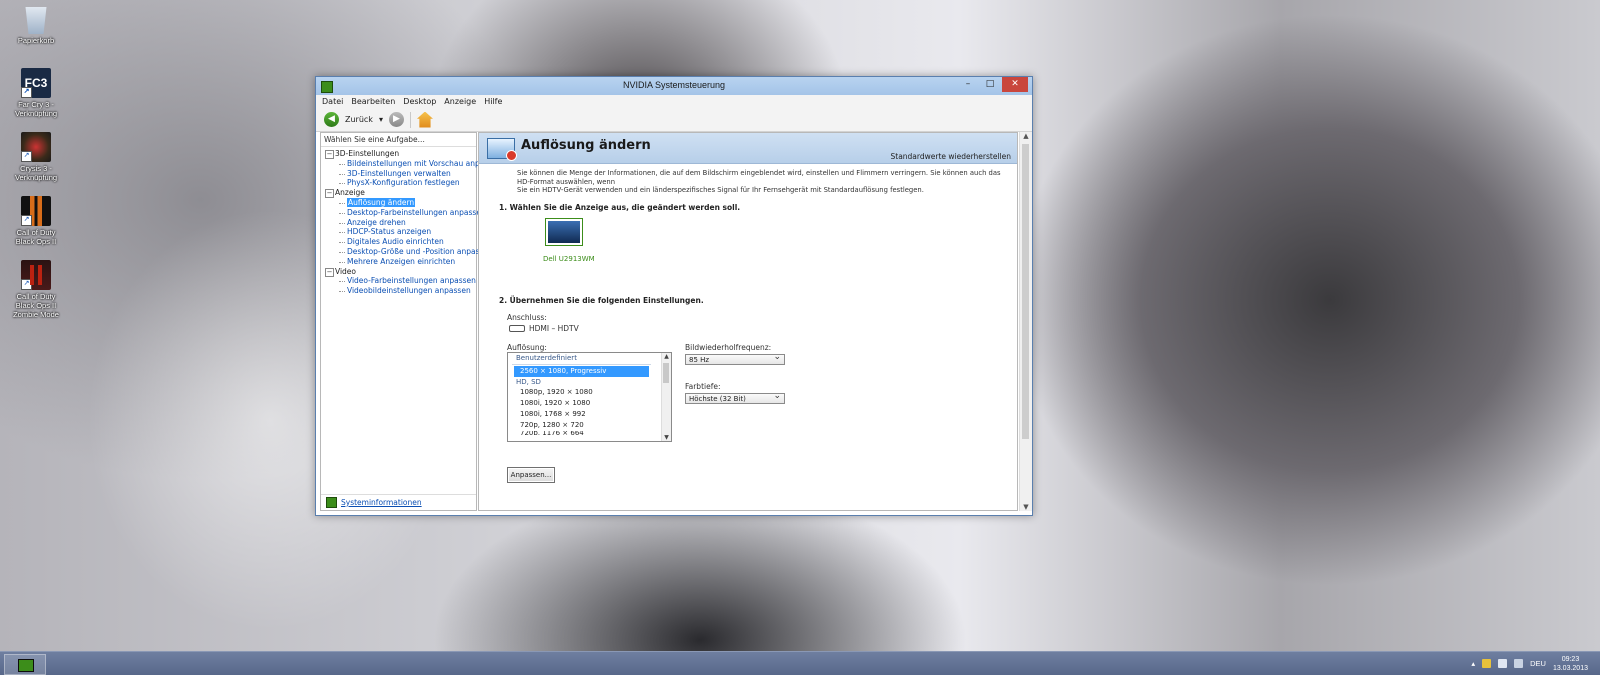 This screenshot has width=1600, height=675. Describe the element at coordinates (36, 211) in the screenshot. I see `black-ops-2-icon: ↗` at that location.